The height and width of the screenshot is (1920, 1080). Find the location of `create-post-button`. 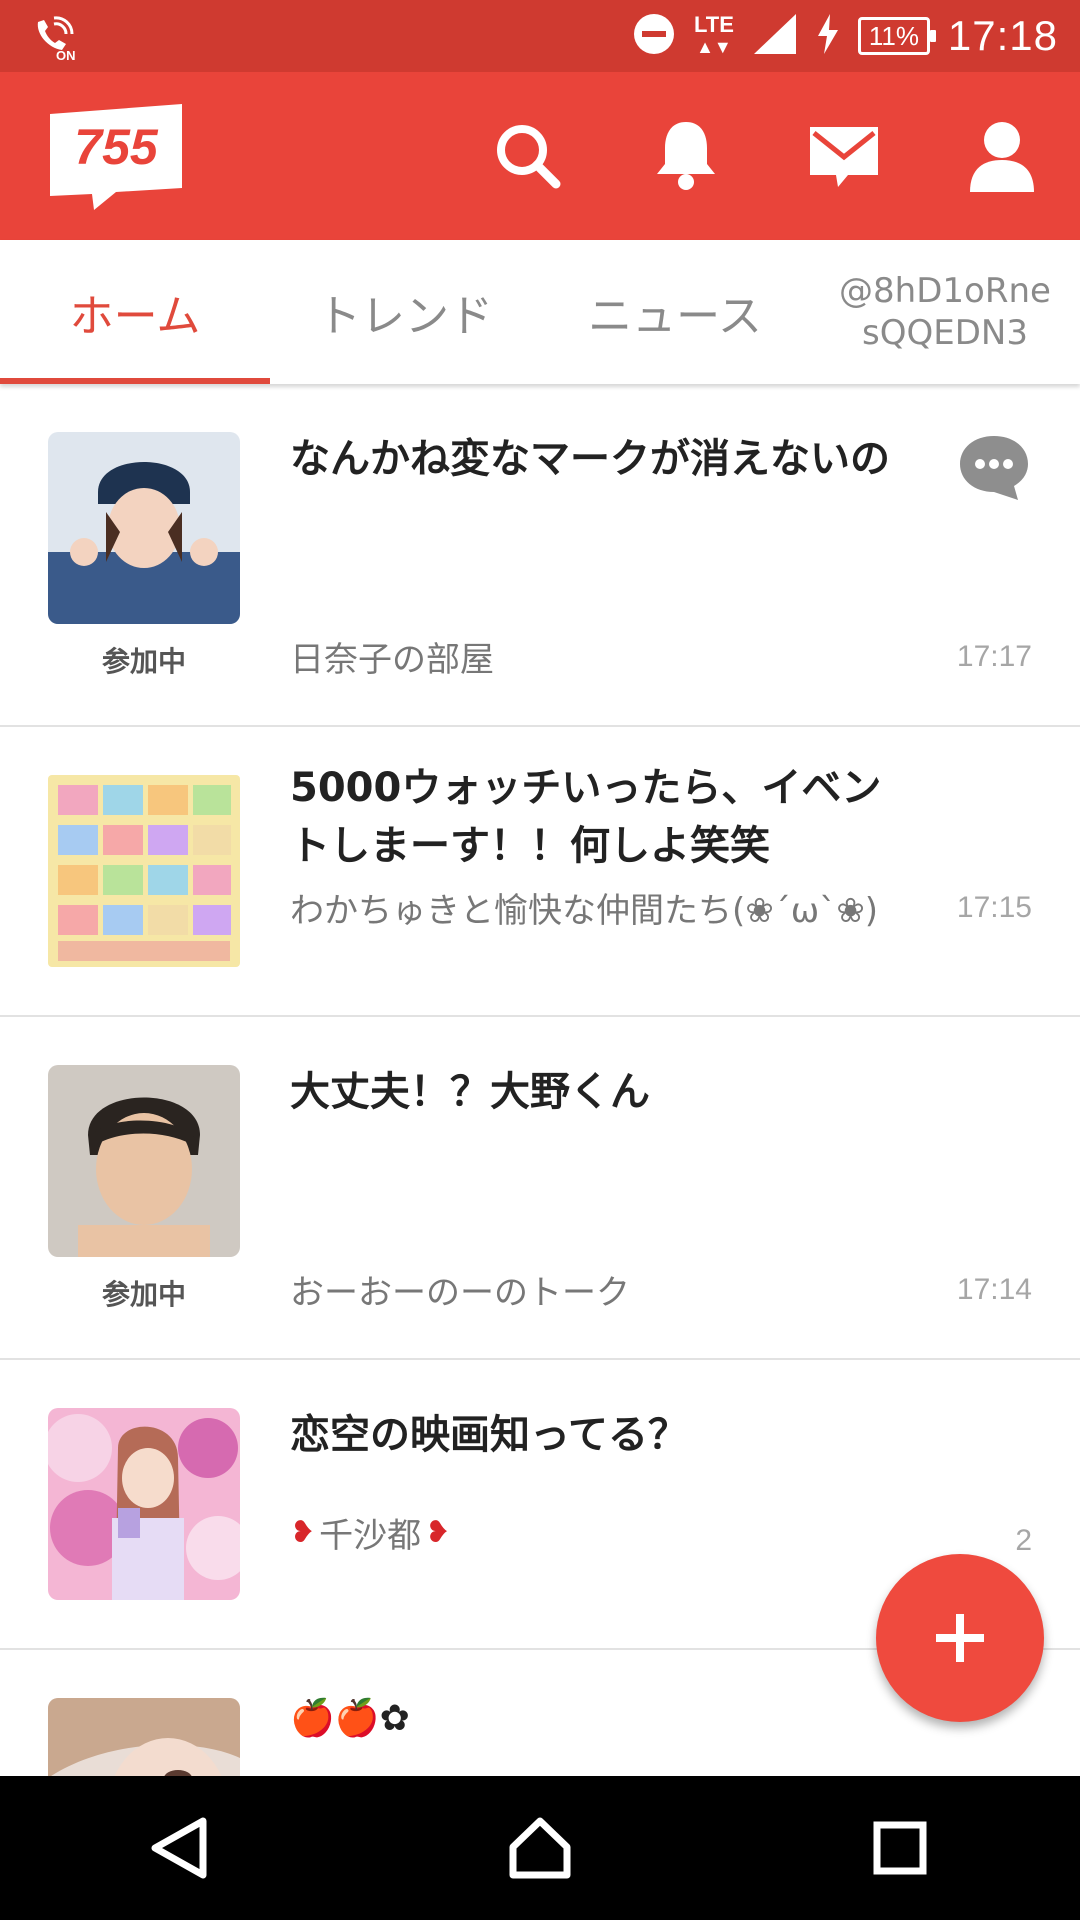

create-post-button is located at coordinates (960, 1638).